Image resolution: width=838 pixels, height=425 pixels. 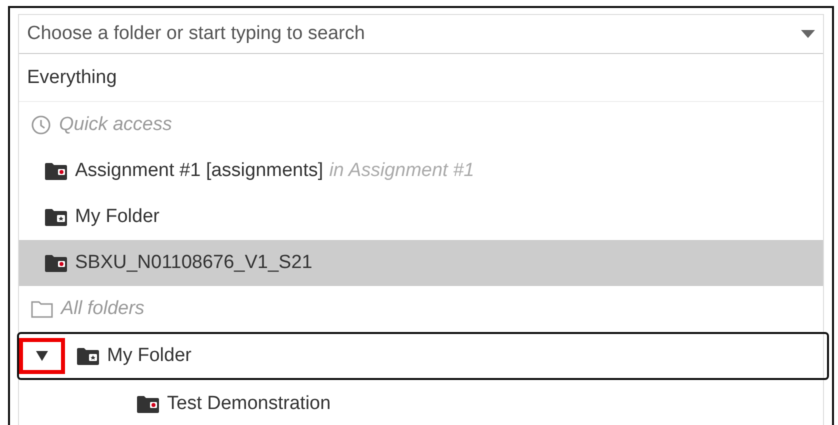 What do you see at coordinates (421, 78) in the screenshot?
I see `list-item: Everything` at bounding box center [421, 78].